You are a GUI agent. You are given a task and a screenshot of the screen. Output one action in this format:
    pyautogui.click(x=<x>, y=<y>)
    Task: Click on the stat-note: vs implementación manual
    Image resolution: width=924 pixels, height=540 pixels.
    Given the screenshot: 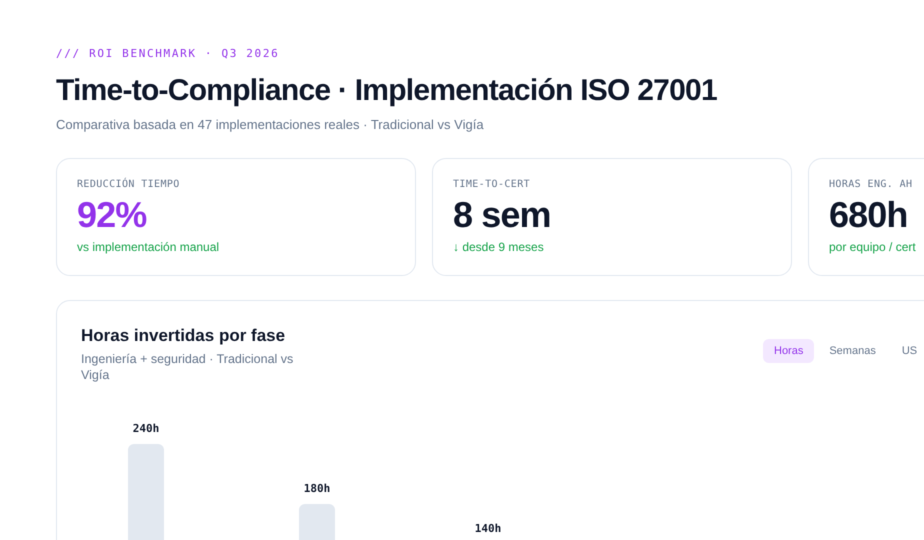 What is the action you would take?
    pyautogui.click(x=148, y=247)
    